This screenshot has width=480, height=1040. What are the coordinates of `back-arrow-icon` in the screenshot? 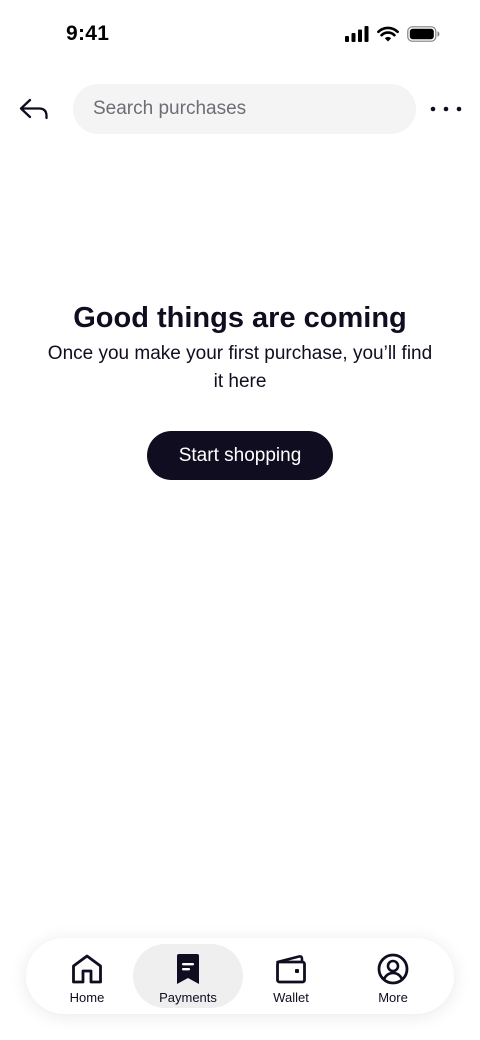 It's located at (34, 109).